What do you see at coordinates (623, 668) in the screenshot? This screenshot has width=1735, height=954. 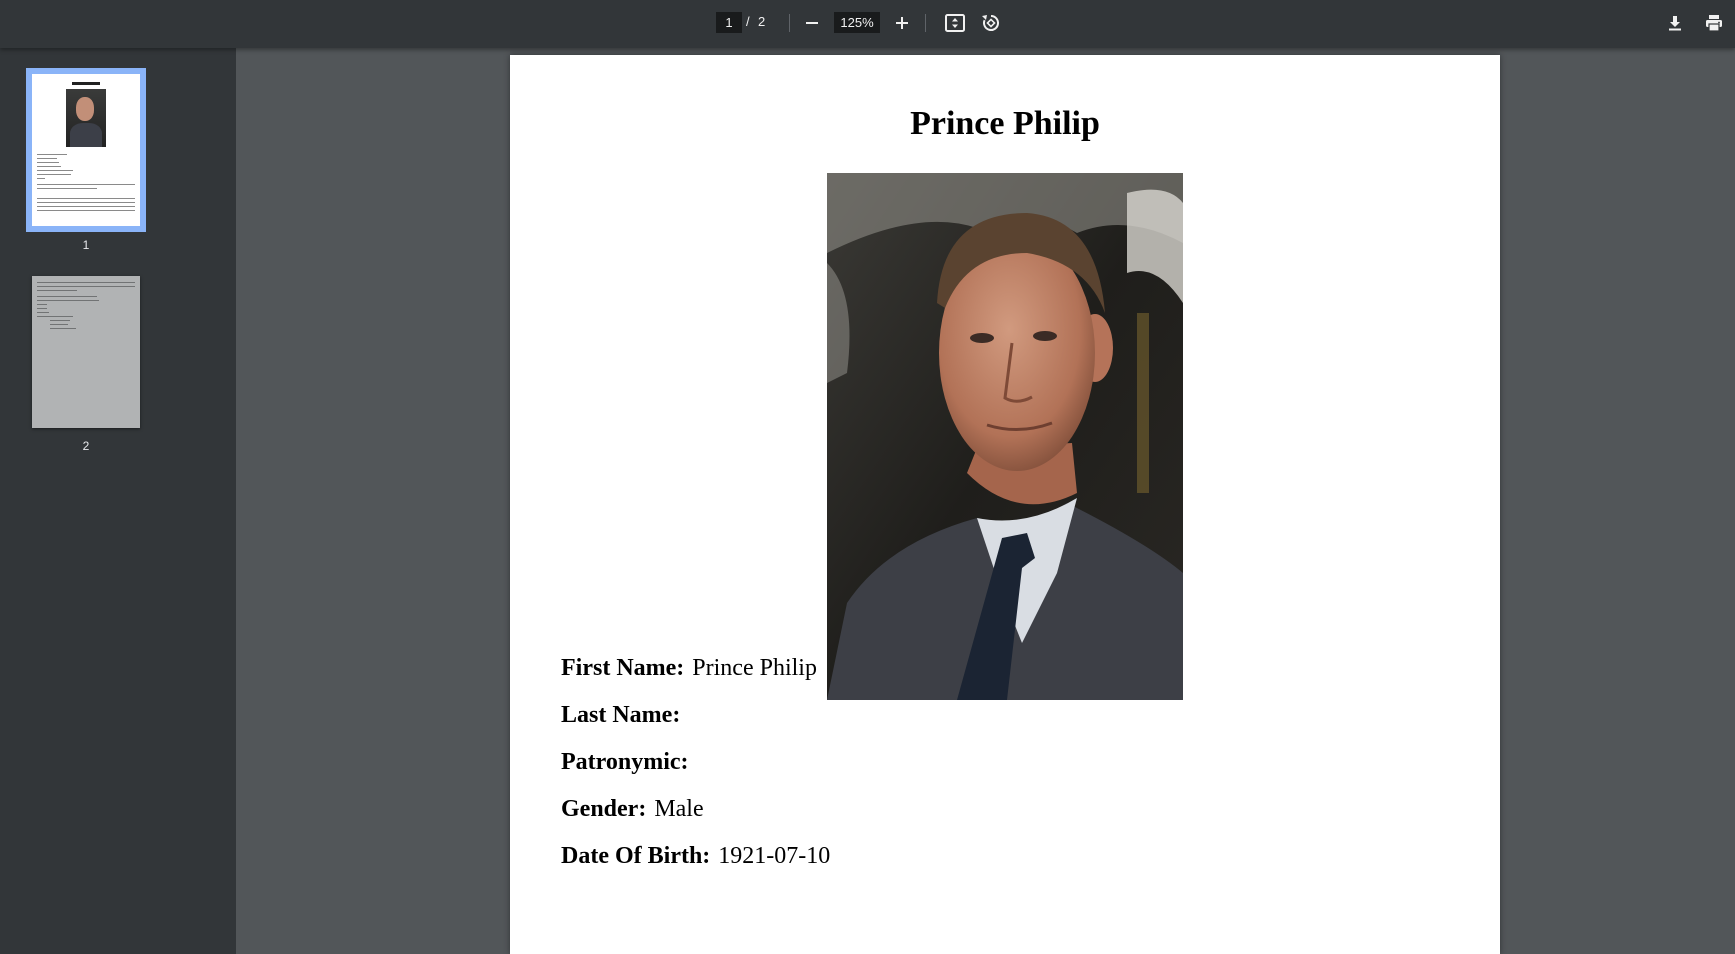 I see `field-label: First Name:` at bounding box center [623, 668].